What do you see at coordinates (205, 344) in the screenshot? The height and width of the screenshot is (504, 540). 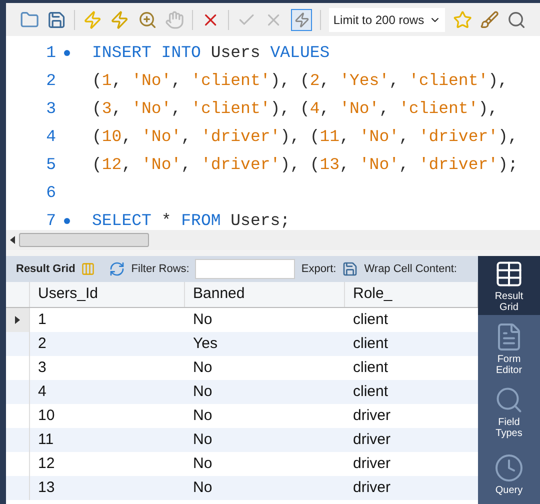 I see `table-cell-text: Yes` at bounding box center [205, 344].